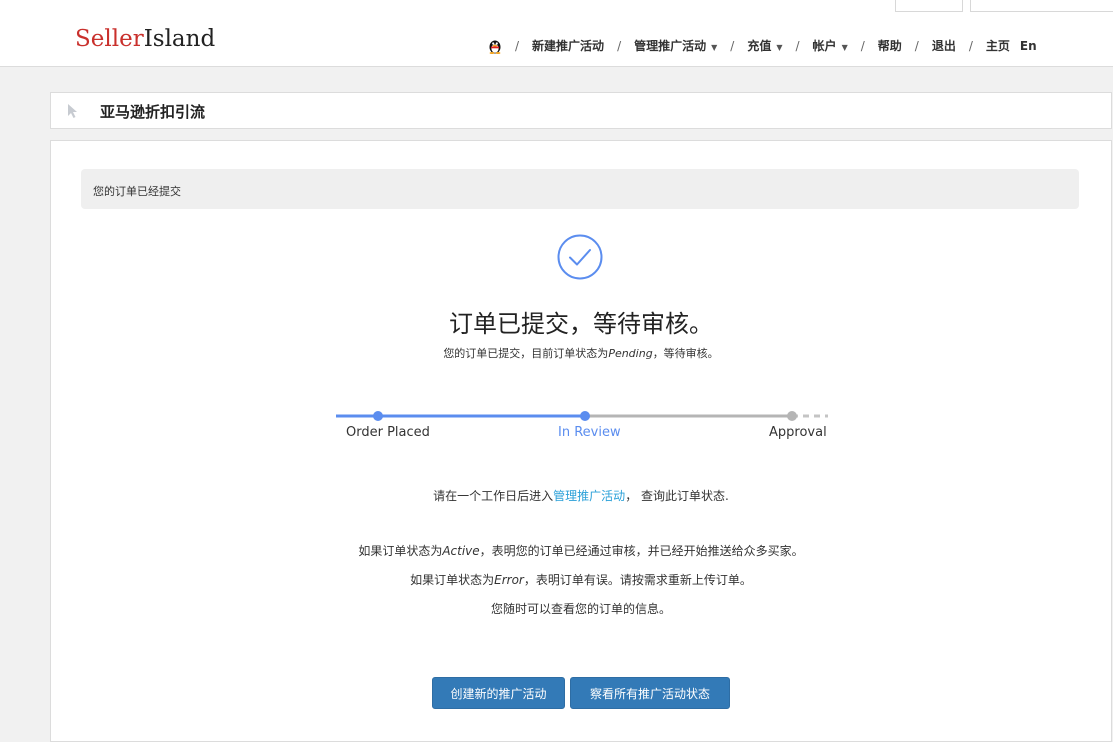  What do you see at coordinates (630, 353) in the screenshot?
I see `subline-status: Pending` at bounding box center [630, 353].